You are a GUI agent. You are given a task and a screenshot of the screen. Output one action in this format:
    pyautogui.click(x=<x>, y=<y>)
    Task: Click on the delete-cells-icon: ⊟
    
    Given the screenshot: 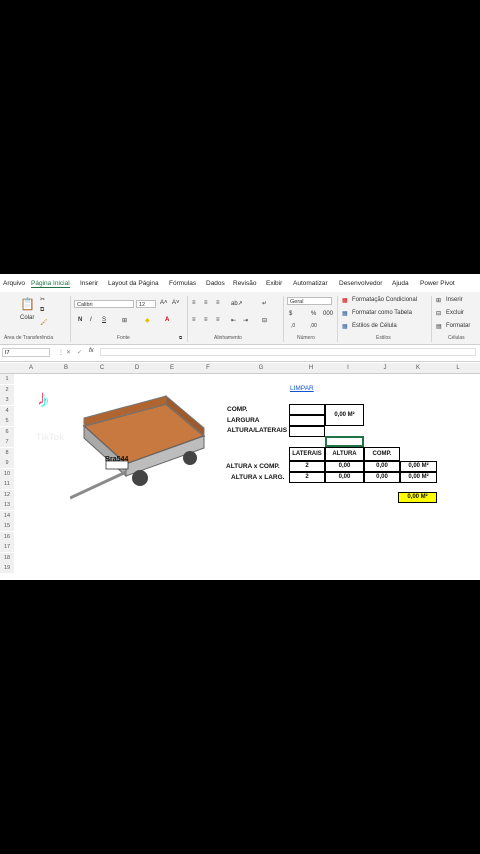 What is the action you would take?
    pyautogui.click(x=438, y=313)
    